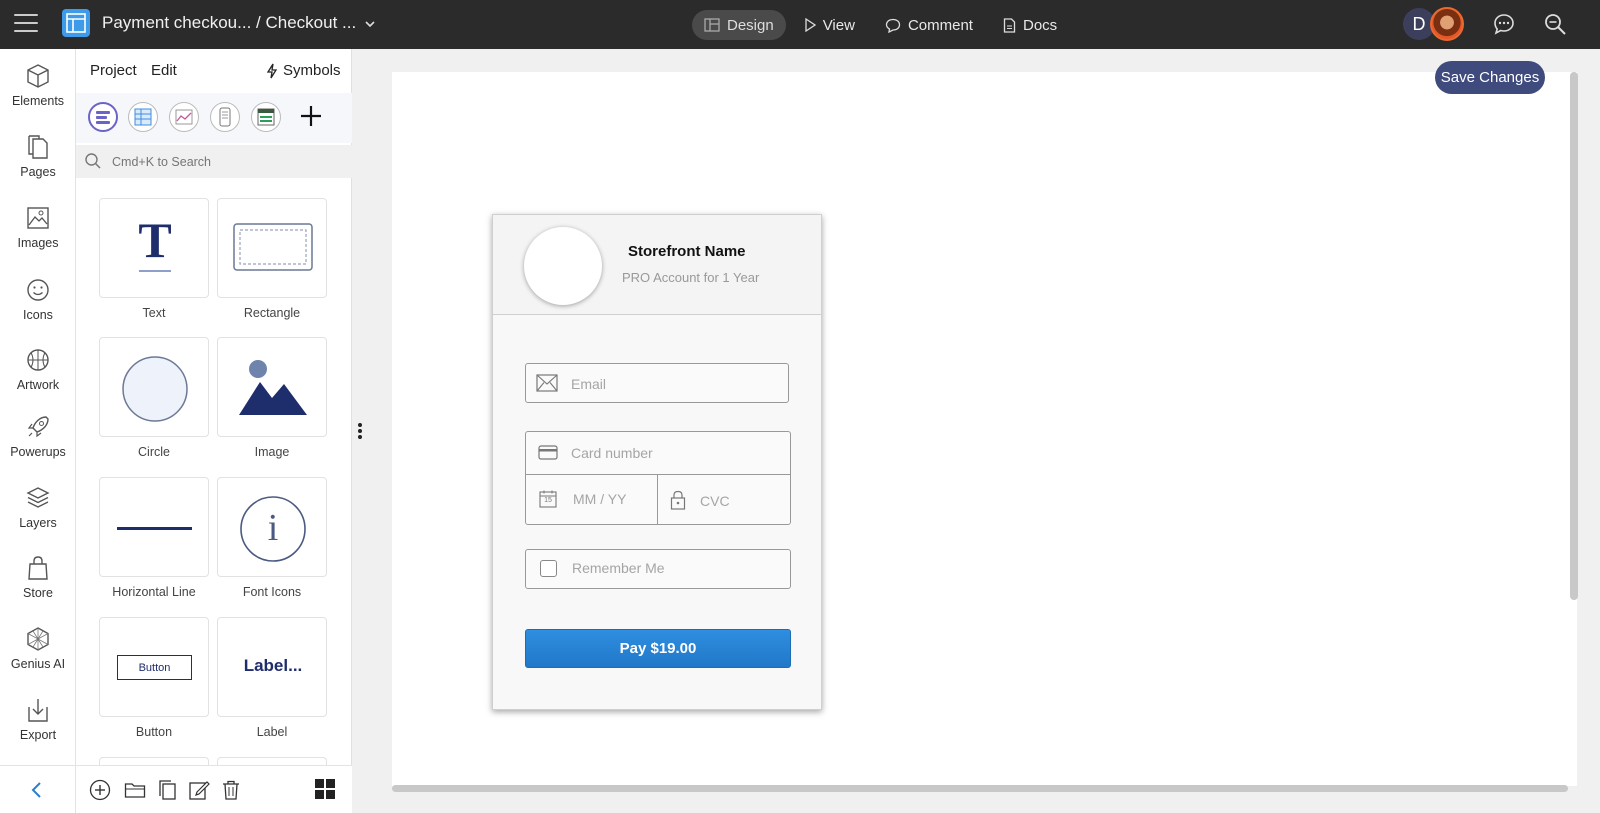  What do you see at coordinates (272, 70) in the screenshot?
I see `lightning-icon` at bounding box center [272, 70].